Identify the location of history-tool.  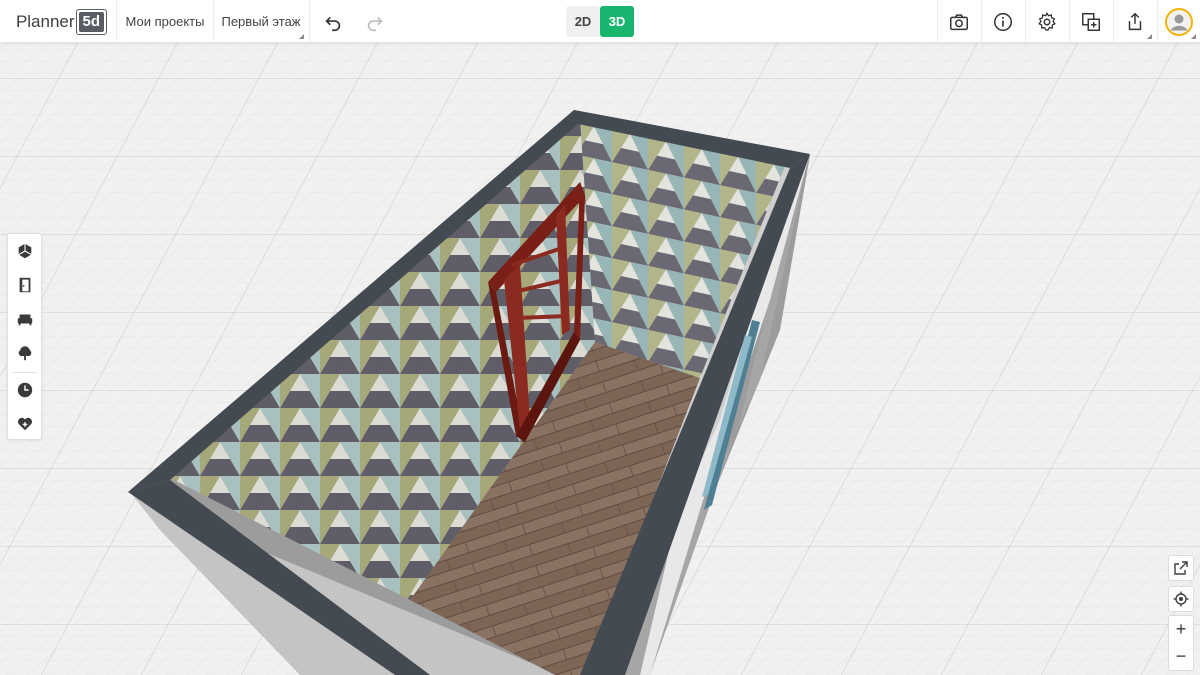
(24, 390).